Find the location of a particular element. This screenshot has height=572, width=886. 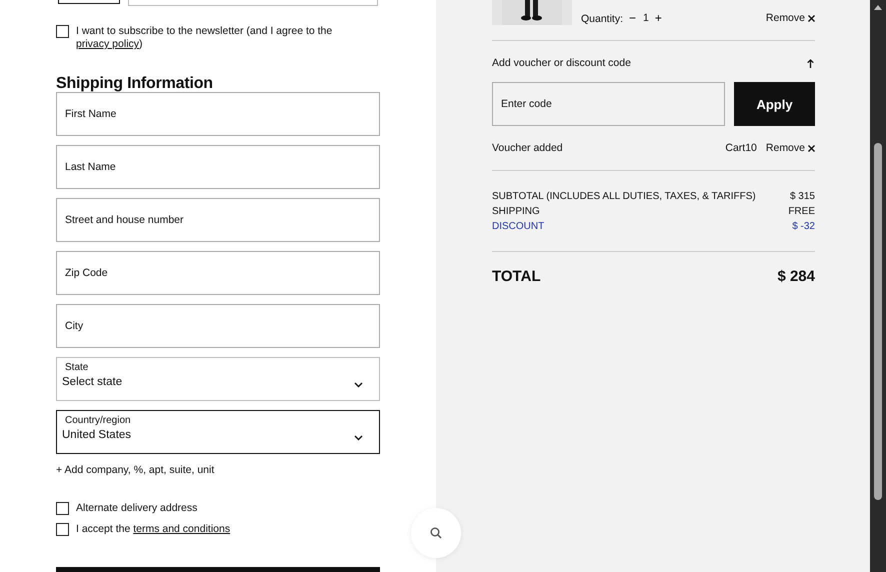

select-value: Select state is located at coordinates (92, 382).